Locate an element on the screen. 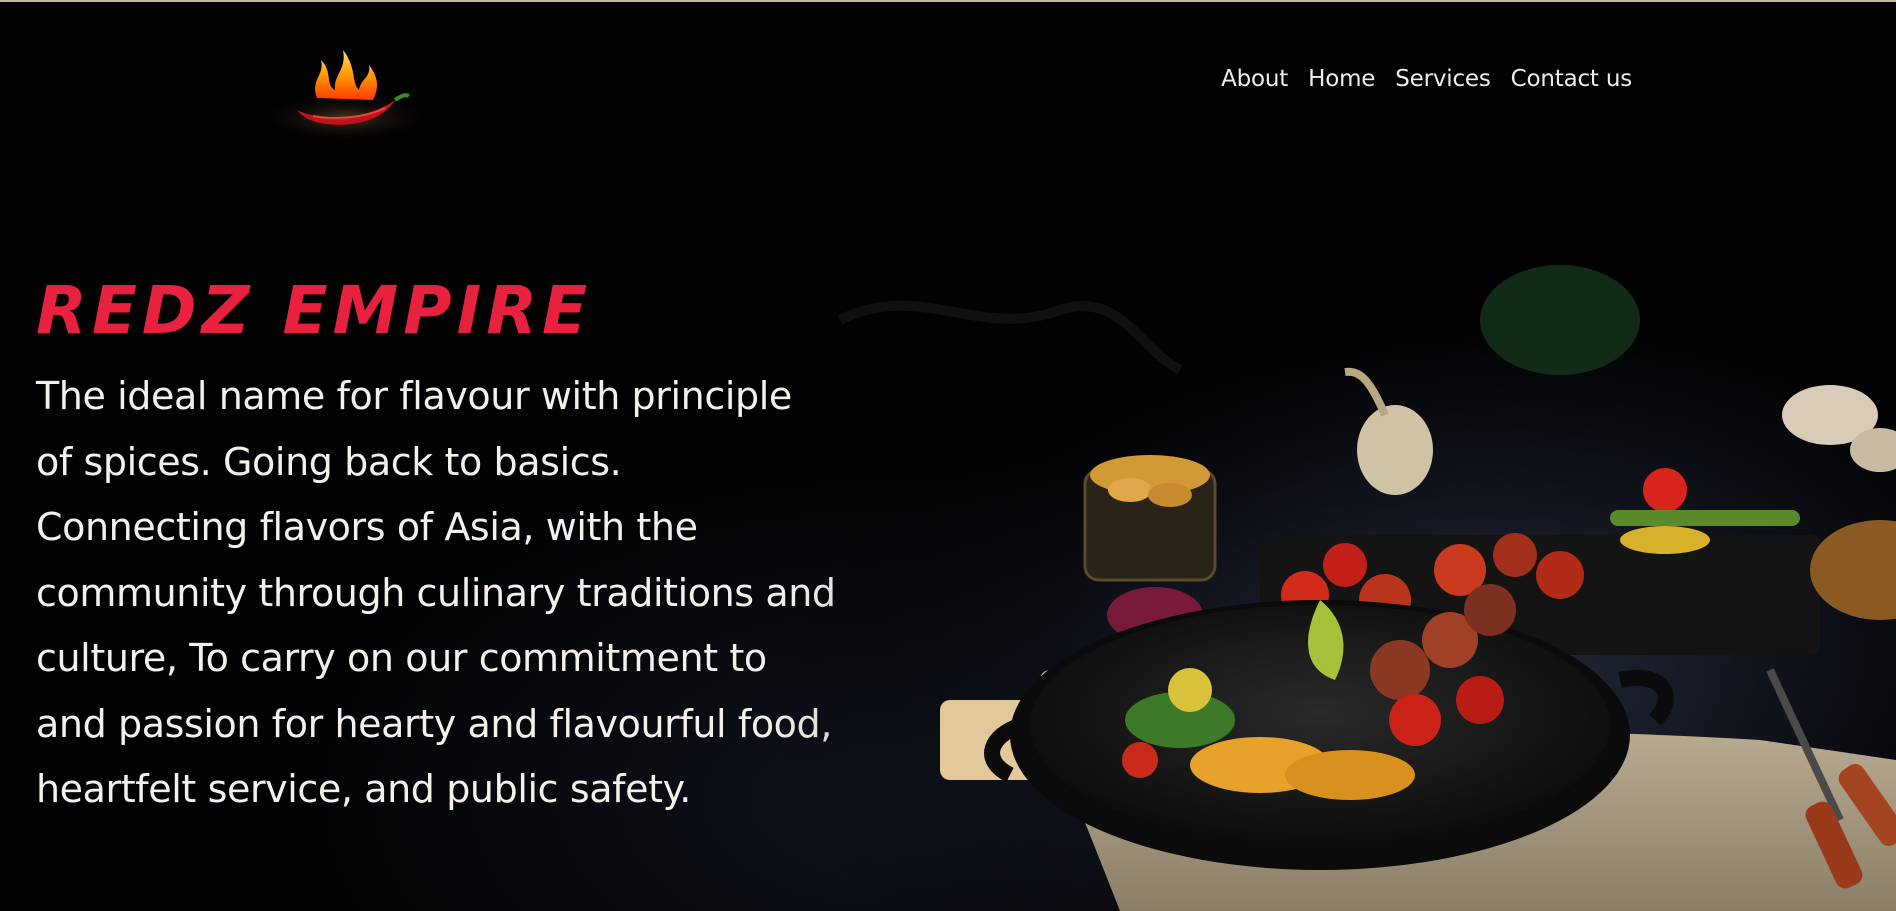 The height and width of the screenshot is (911, 1896). nav-contact-us: Contact us is located at coordinates (1572, 79).